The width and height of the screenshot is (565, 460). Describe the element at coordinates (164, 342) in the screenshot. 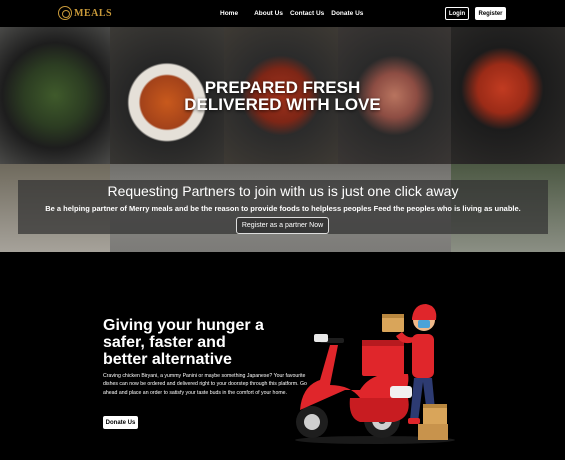

I see `promo-heading-line2: safer, faster and` at that location.